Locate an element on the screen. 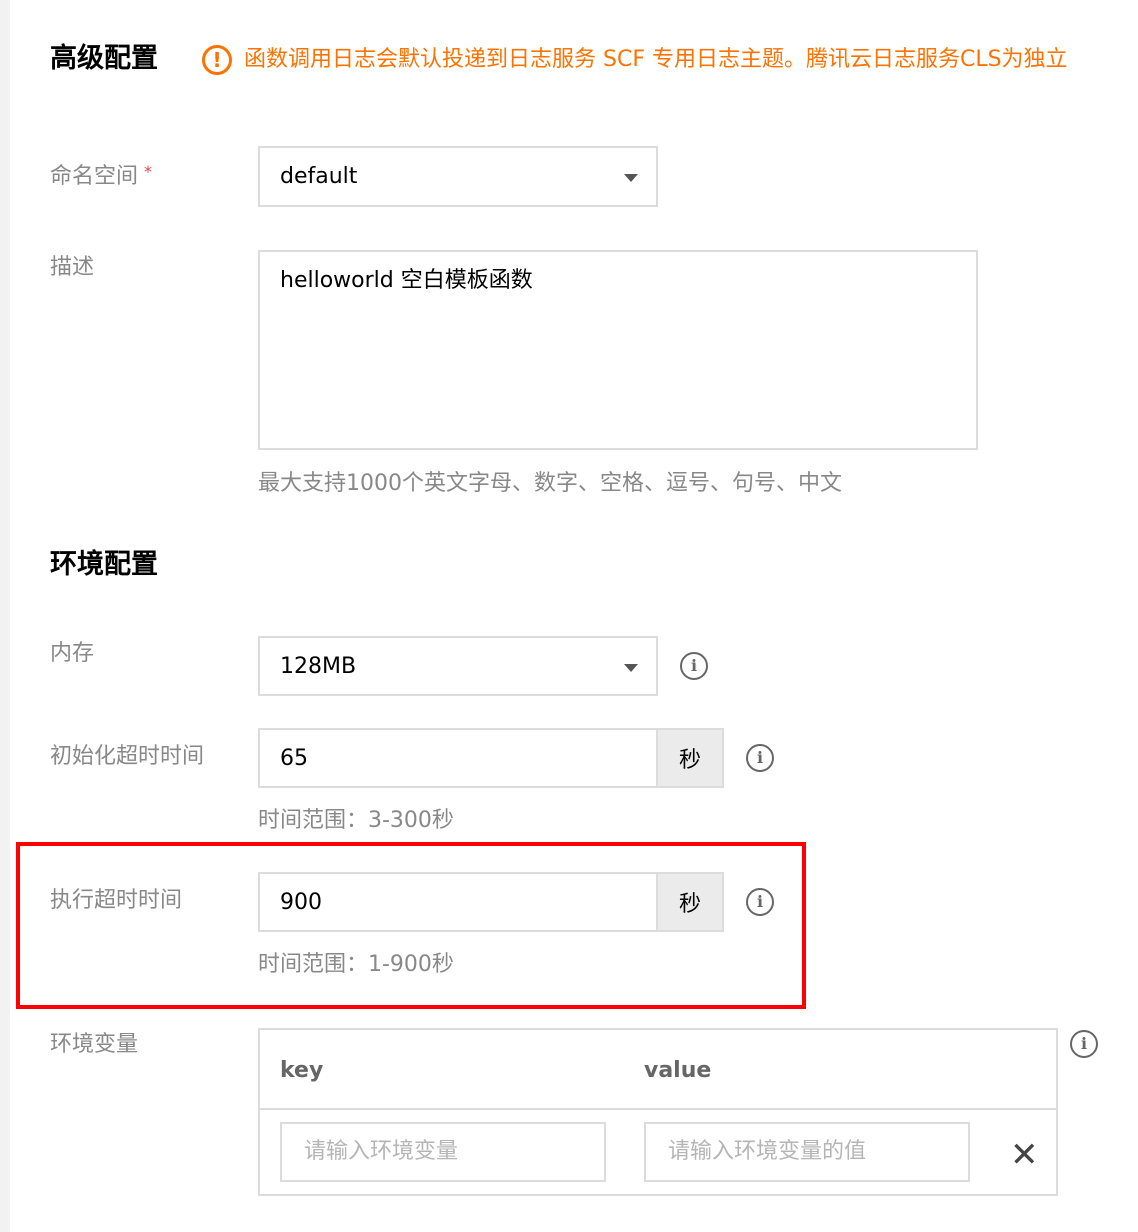  exec-timeout-input: 900 is located at coordinates (301, 903).